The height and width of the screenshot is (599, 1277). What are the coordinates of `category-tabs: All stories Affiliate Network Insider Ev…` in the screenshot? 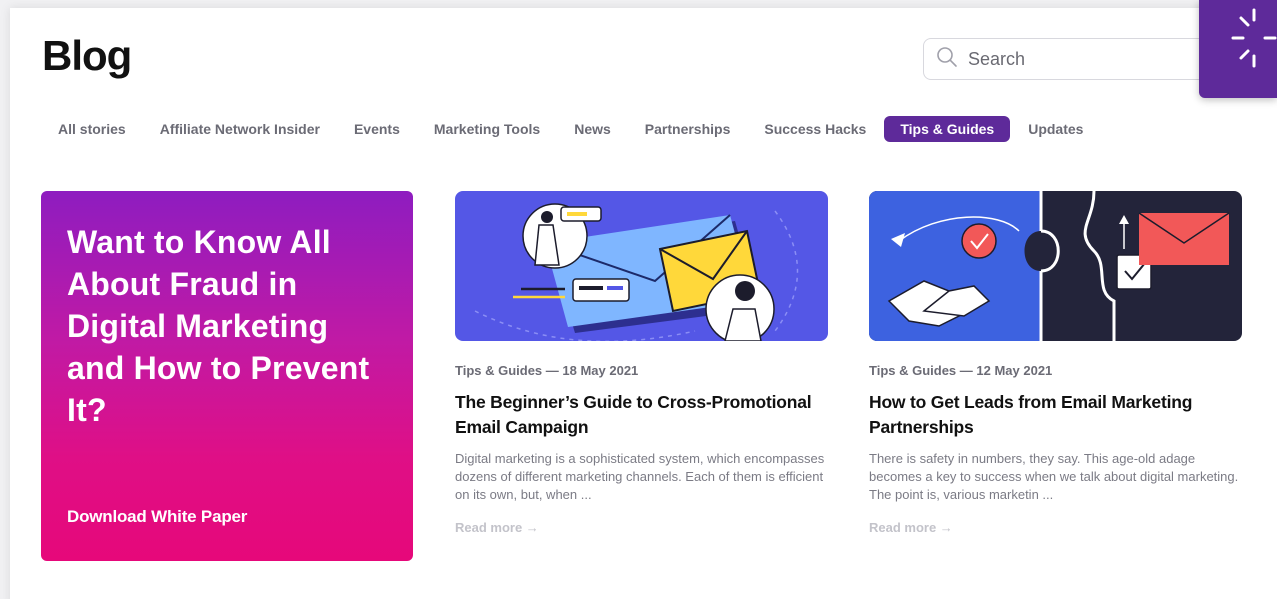 It's located at (571, 129).